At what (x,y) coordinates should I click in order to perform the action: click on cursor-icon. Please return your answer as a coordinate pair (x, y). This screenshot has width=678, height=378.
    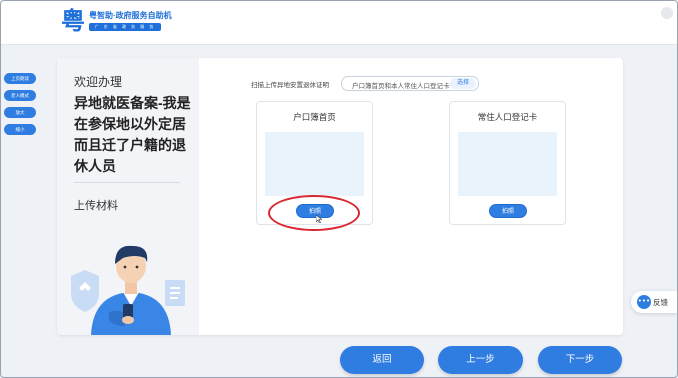
    Looking at the image, I should click on (319, 219).